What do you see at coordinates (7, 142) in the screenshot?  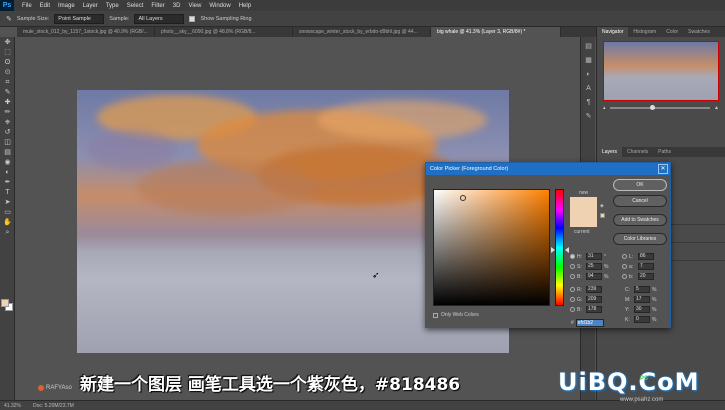 I see `eraser-icon: ◫` at bounding box center [7, 142].